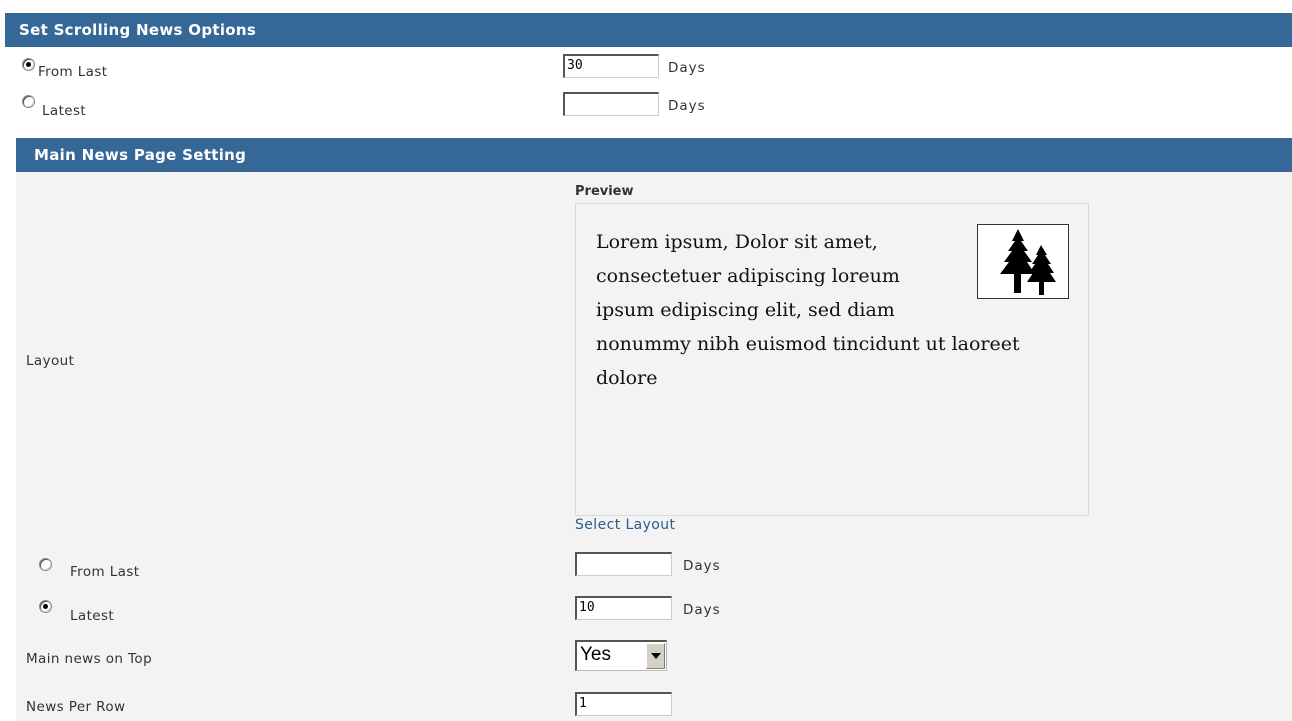 This screenshot has width=1292, height=721. What do you see at coordinates (655, 656) in the screenshot?
I see `chevron-down-icon` at bounding box center [655, 656].